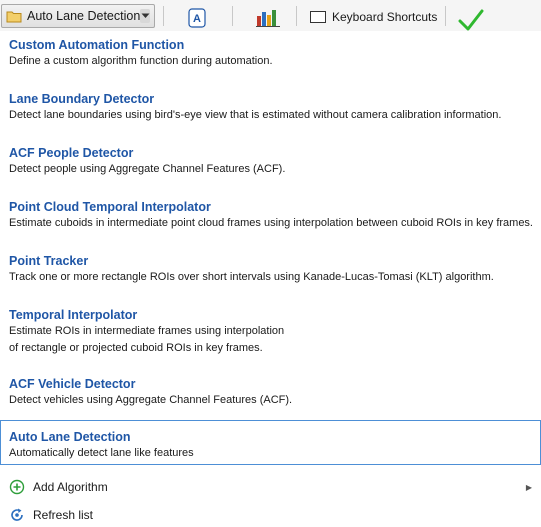 The height and width of the screenshot is (527, 541). I want to click on plus-circle-icon, so click(17, 487).